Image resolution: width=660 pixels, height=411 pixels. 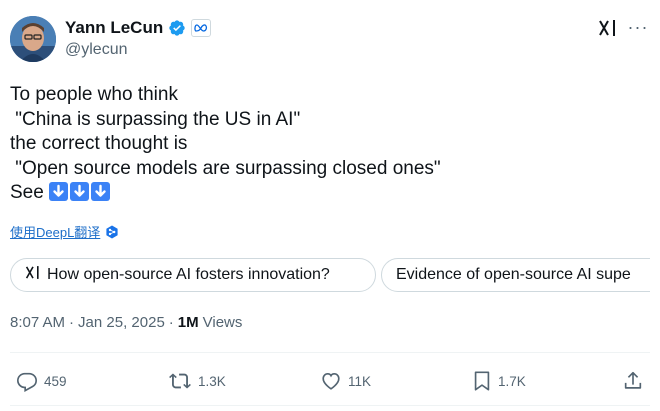 What do you see at coordinates (177, 28) in the screenshot?
I see `verified-badge-icon` at bounding box center [177, 28].